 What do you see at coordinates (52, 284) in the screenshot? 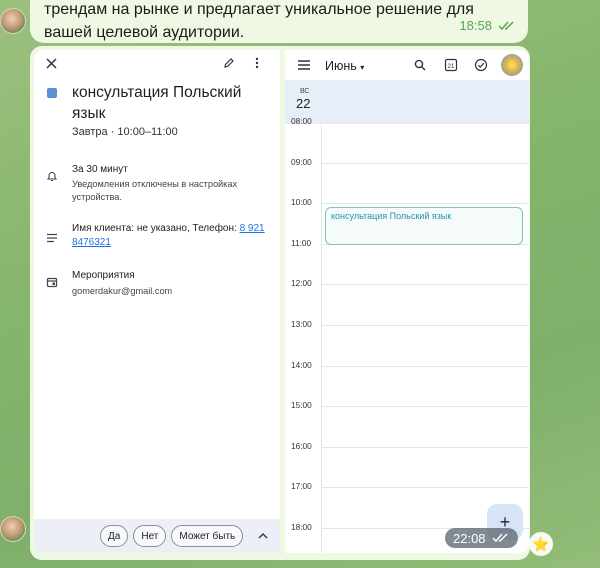
I see `calendar-icon` at bounding box center [52, 284].